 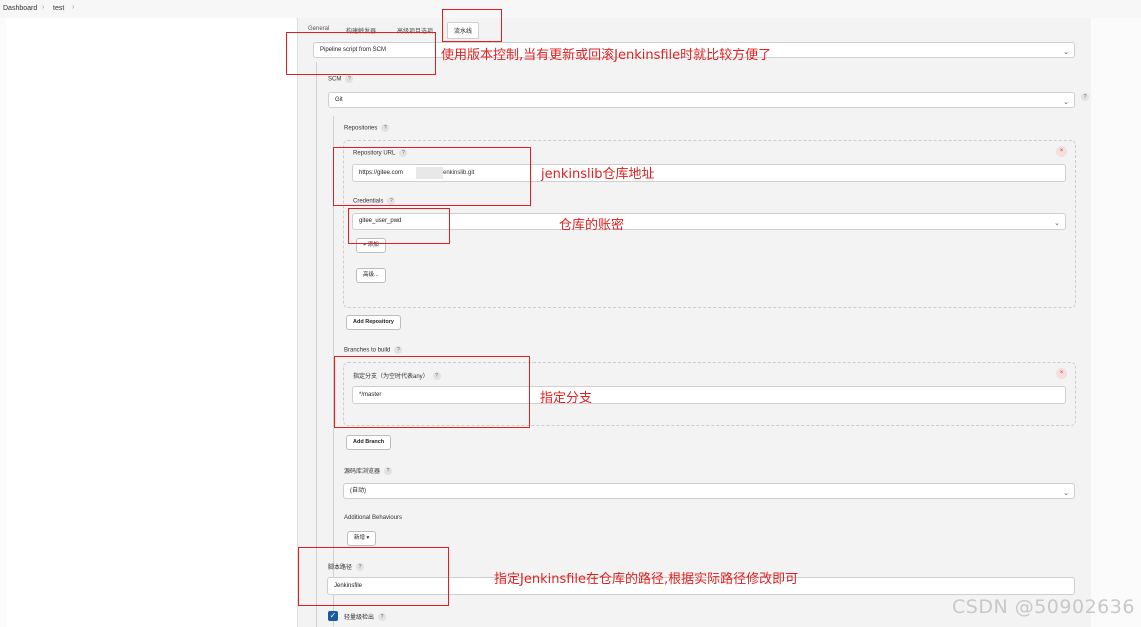 I want to click on credentials-select: gitee_user_pwd ⌄, so click(x=709, y=221).